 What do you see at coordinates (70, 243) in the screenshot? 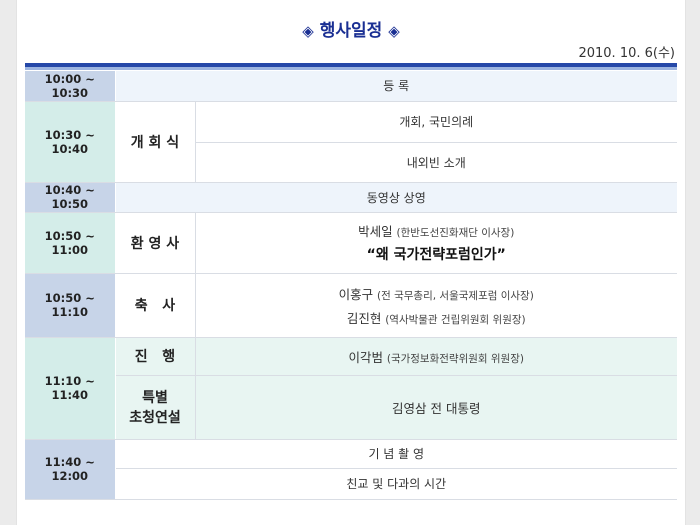
I see `time-cell: 10:50 ~ 11:00` at bounding box center [70, 243].